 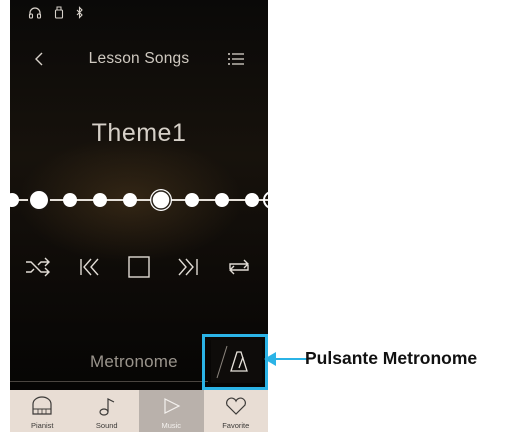 I want to click on tab-music: Music, so click(x=171, y=411).